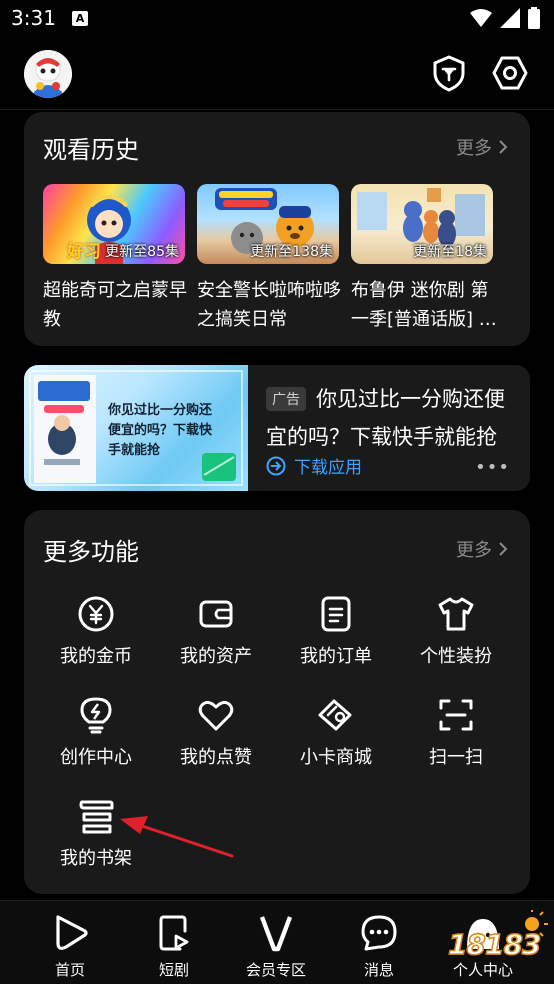  What do you see at coordinates (268, 224) in the screenshot?
I see `history-thumbnail: 更新至138集` at bounding box center [268, 224].